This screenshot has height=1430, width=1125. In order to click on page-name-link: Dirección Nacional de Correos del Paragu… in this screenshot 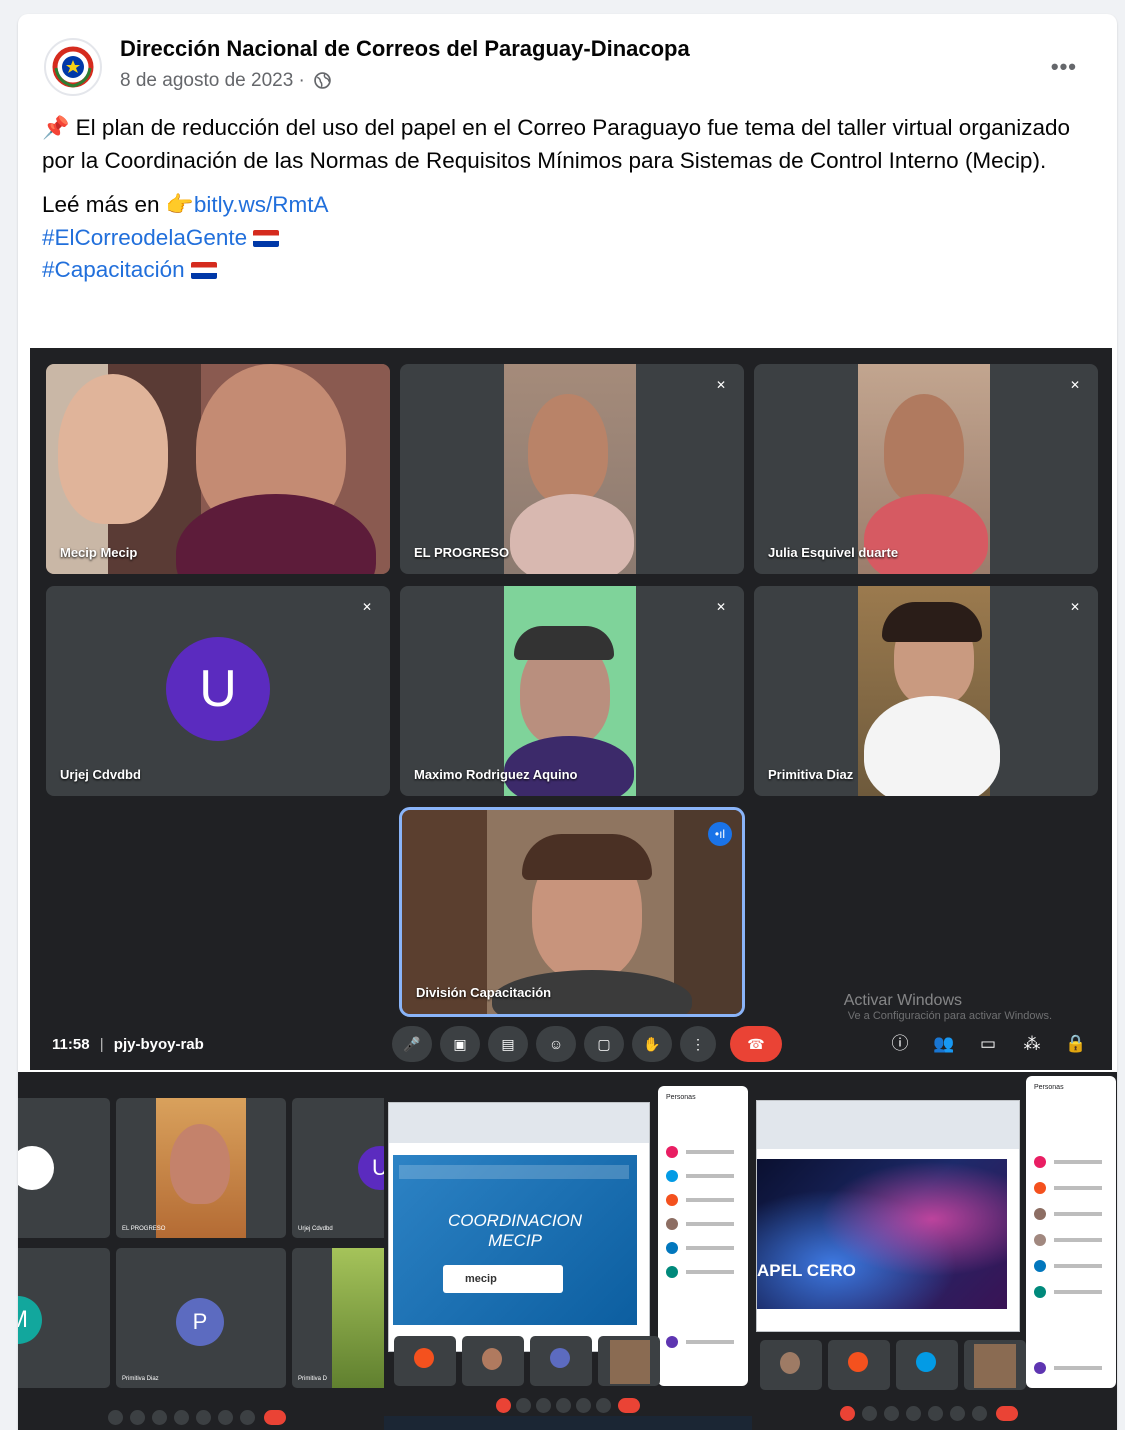, I will do `click(405, 49)`.